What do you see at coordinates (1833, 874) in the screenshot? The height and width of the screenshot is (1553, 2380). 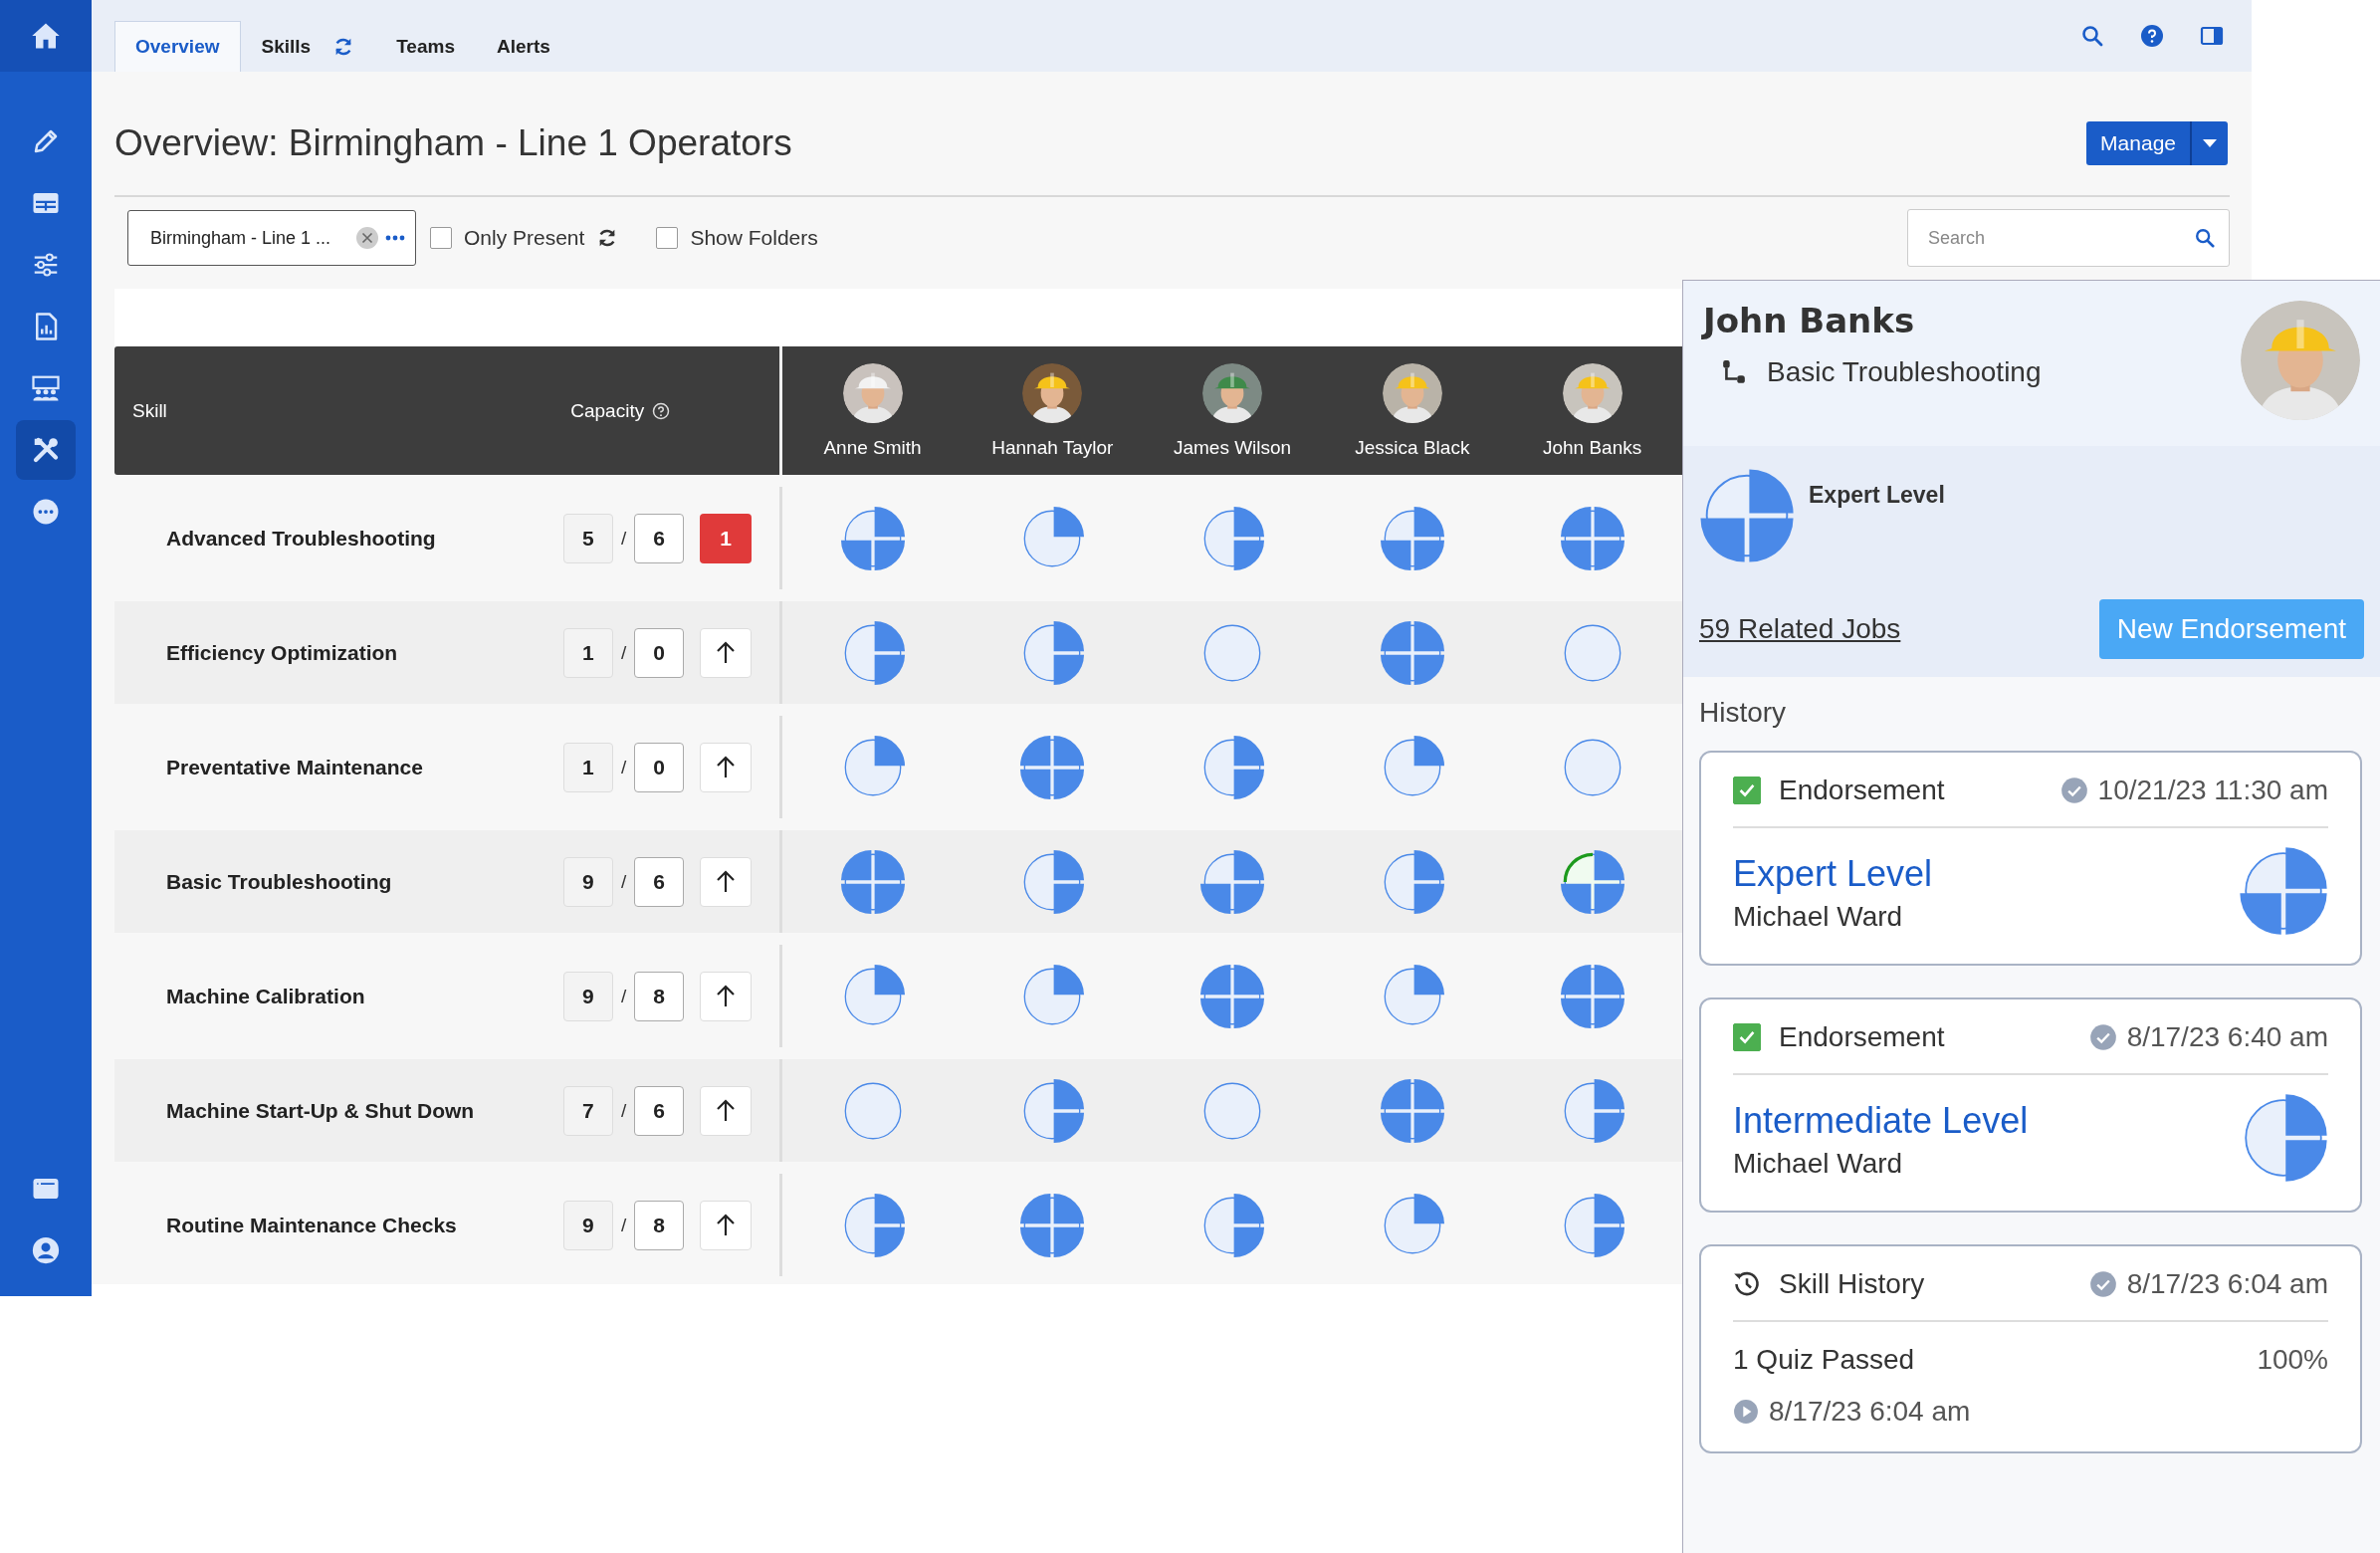 I see `level-link: Expert Level` at bounding box center [1833, 874].